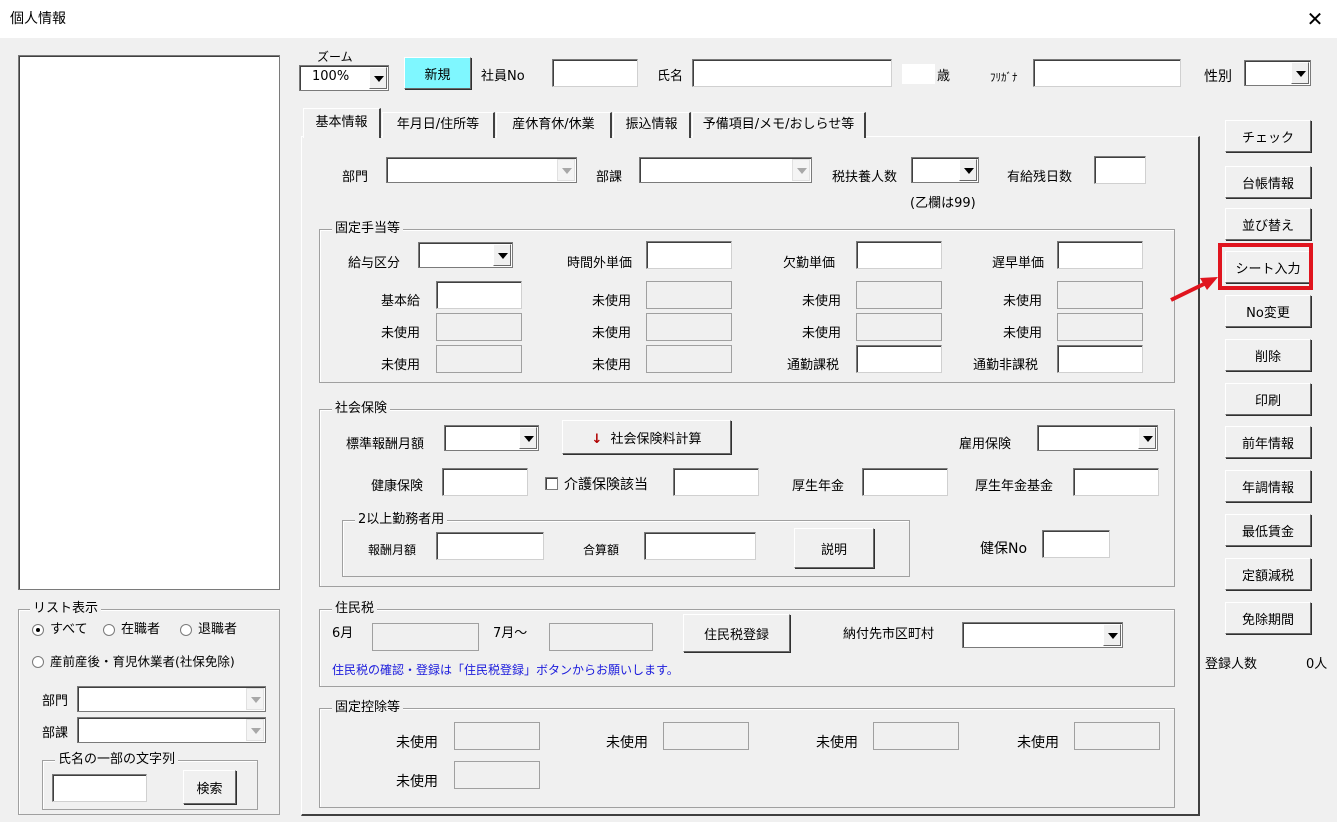 This screenshot has height=822, width=1337. What do you see at coordinates (899, 255) in the screenshot?
I see `absence-rate-input` at bounding box center [899, 255].